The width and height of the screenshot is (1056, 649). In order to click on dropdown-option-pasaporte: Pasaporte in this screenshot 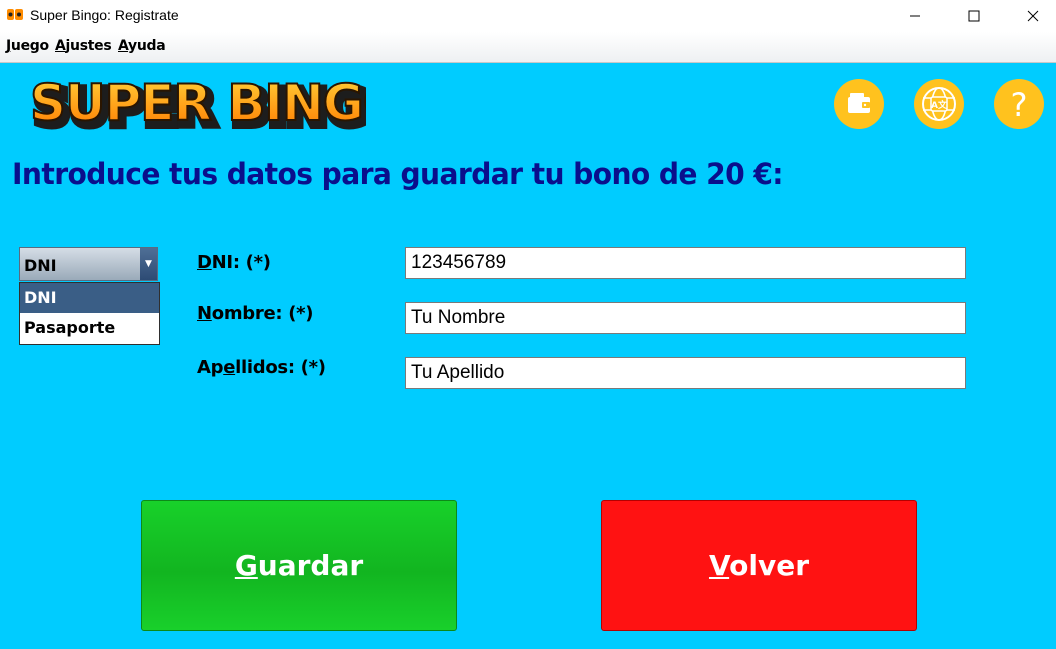, I will do `click(89, 328)`.